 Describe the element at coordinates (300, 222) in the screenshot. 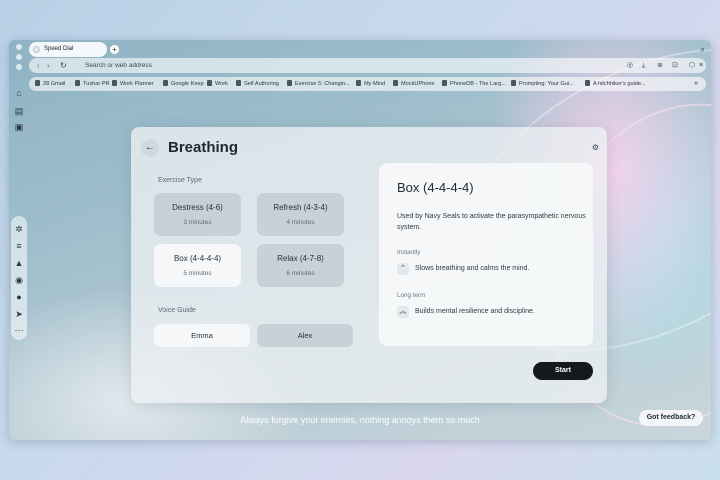

I see `exercise-duration: 4 minutes` at that location.